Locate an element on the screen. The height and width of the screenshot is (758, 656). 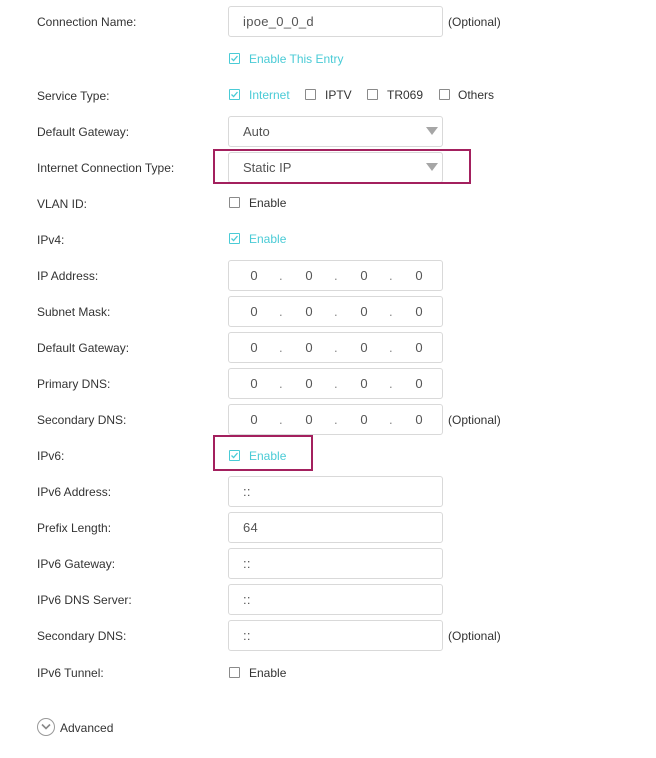
ipv6-secondary-dns-label: Secondary DNS: is located at coordinates (82, 636).